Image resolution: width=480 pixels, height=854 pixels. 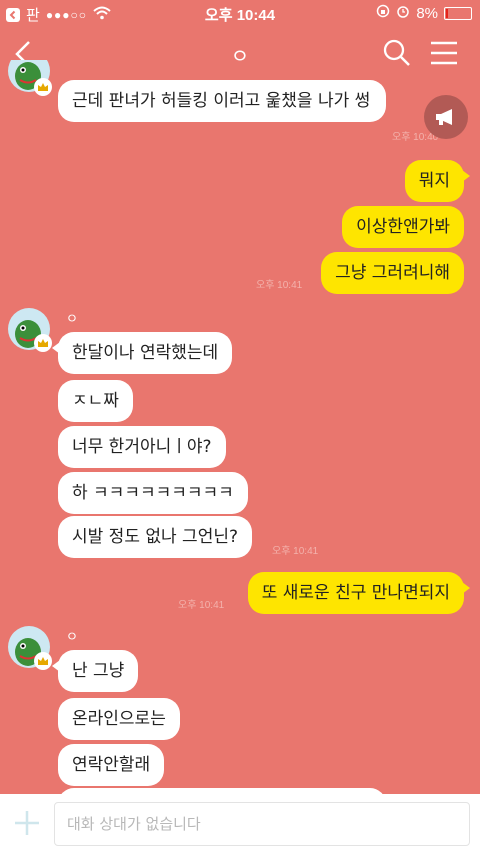 I want to click on message-bubble-incoming: 시발 정도 없나 그언닌?, so click(x=155, y=537).